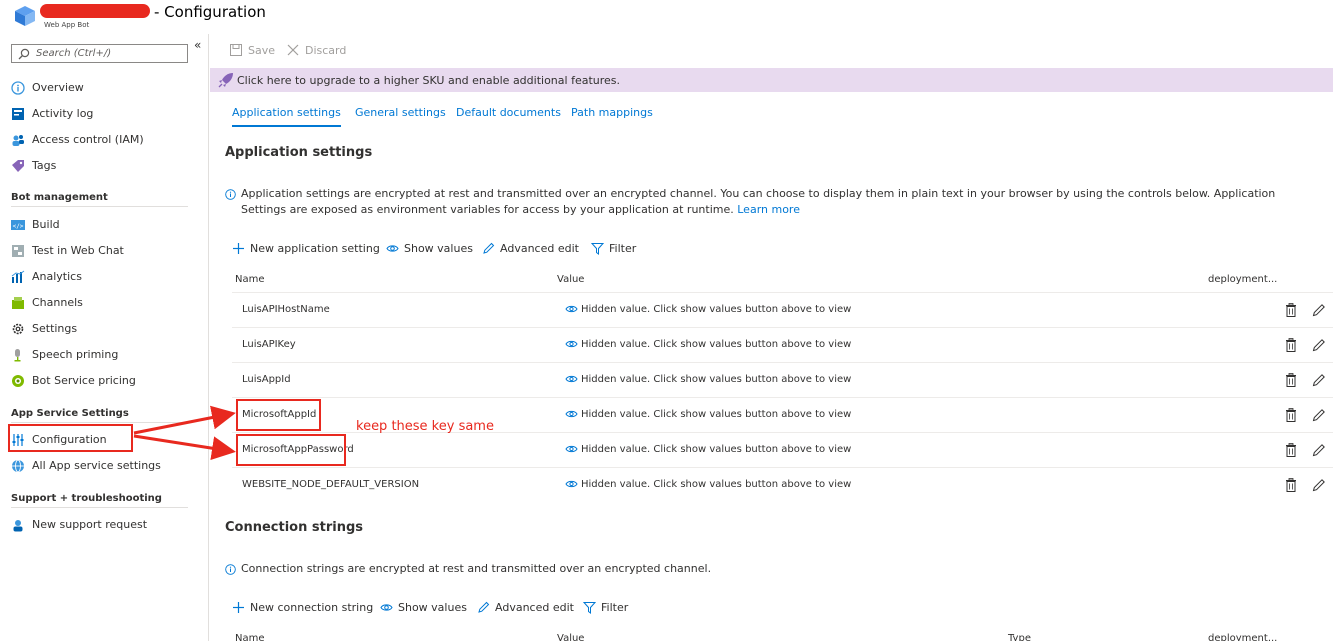  I want to click on sidebar-item-overview: Overview, so click(106, 88).